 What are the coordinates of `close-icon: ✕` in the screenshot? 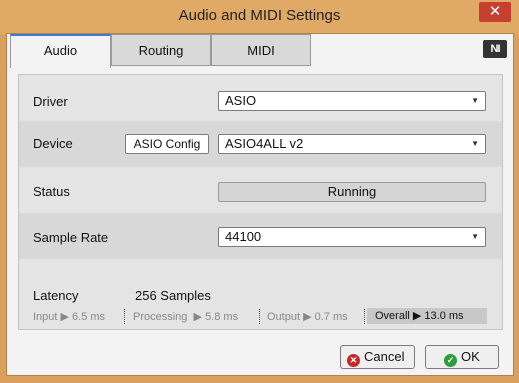 It's located at (495, 11).